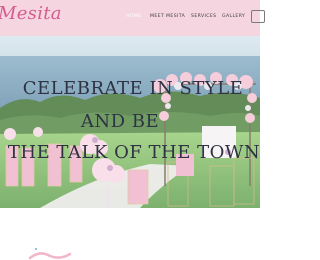  What do you see at coordinates (203, 16) in the screenshot?
I see `nav-services-link: SERVICES` at bounding box center [203, 16].